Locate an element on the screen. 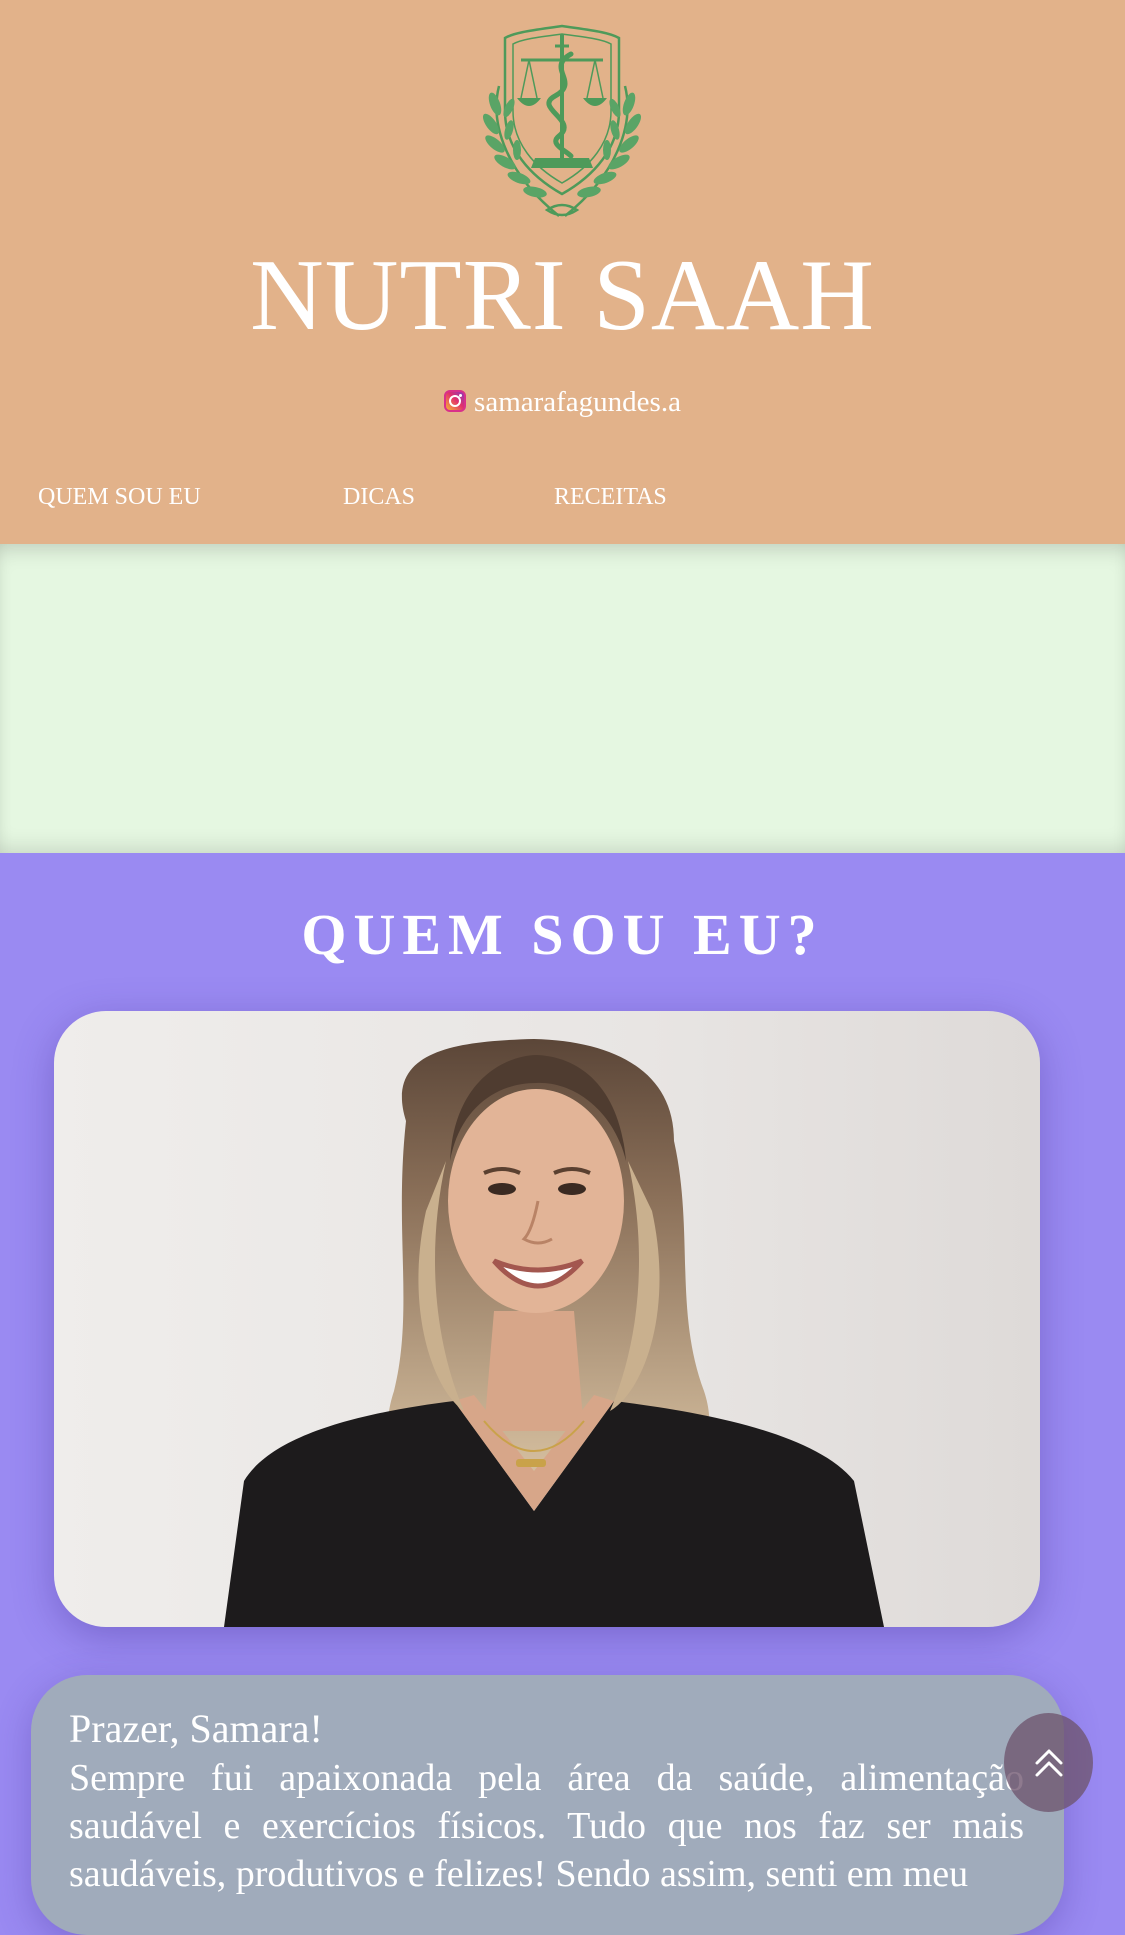 The image size is (1125, 1935). nav-item-quem-sou-eu: QUEM SOU EU is located at coordinates (119, 497).